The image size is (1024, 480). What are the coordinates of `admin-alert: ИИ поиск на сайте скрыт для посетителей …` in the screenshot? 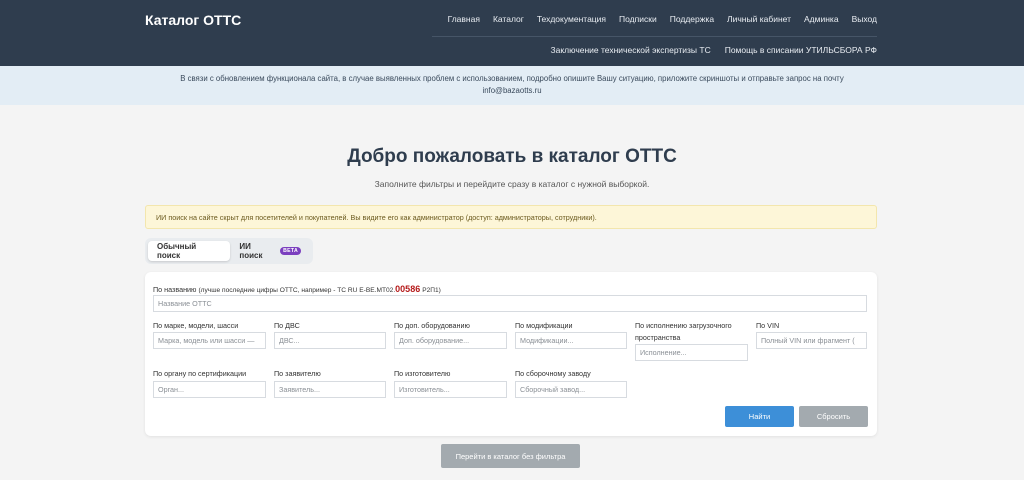 It's located at (511, 217).